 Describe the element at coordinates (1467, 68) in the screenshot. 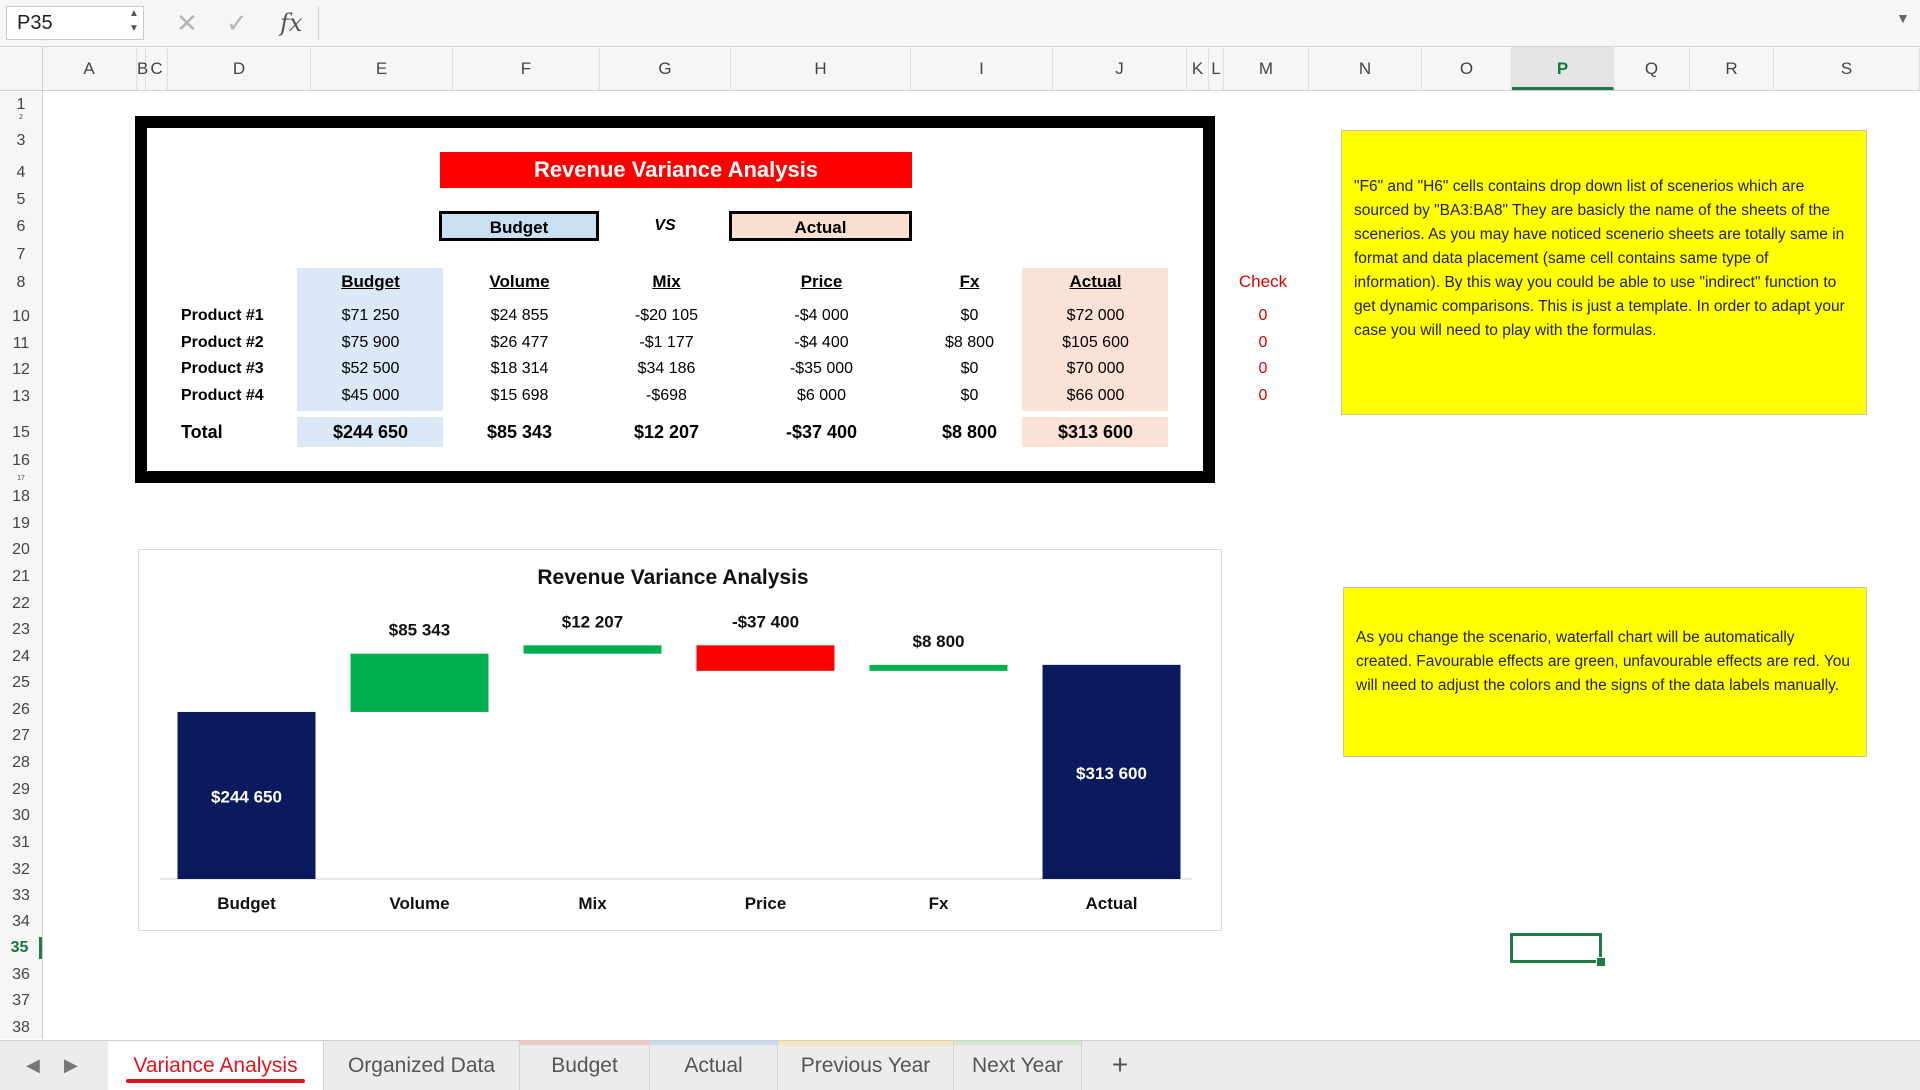

I see `column-header-o: O` at that location.